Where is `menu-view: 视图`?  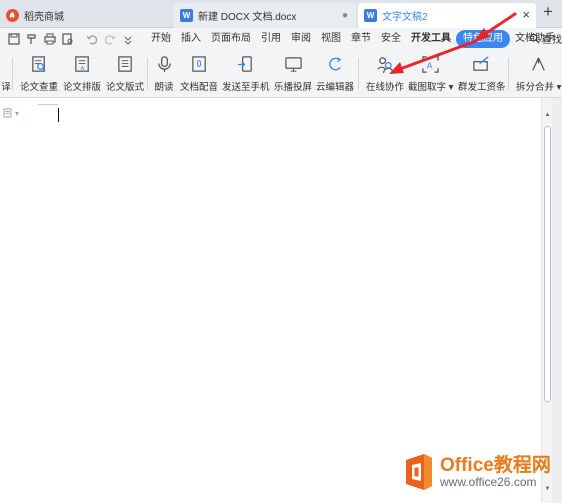
menu-view: 视图 is located at coordinates (331, 39).